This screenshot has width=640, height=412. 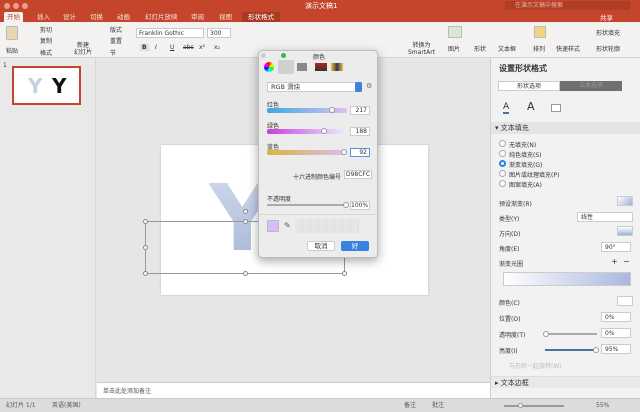 I want to click on eyedropper-icon: ✎, so click(x=287, y=225).